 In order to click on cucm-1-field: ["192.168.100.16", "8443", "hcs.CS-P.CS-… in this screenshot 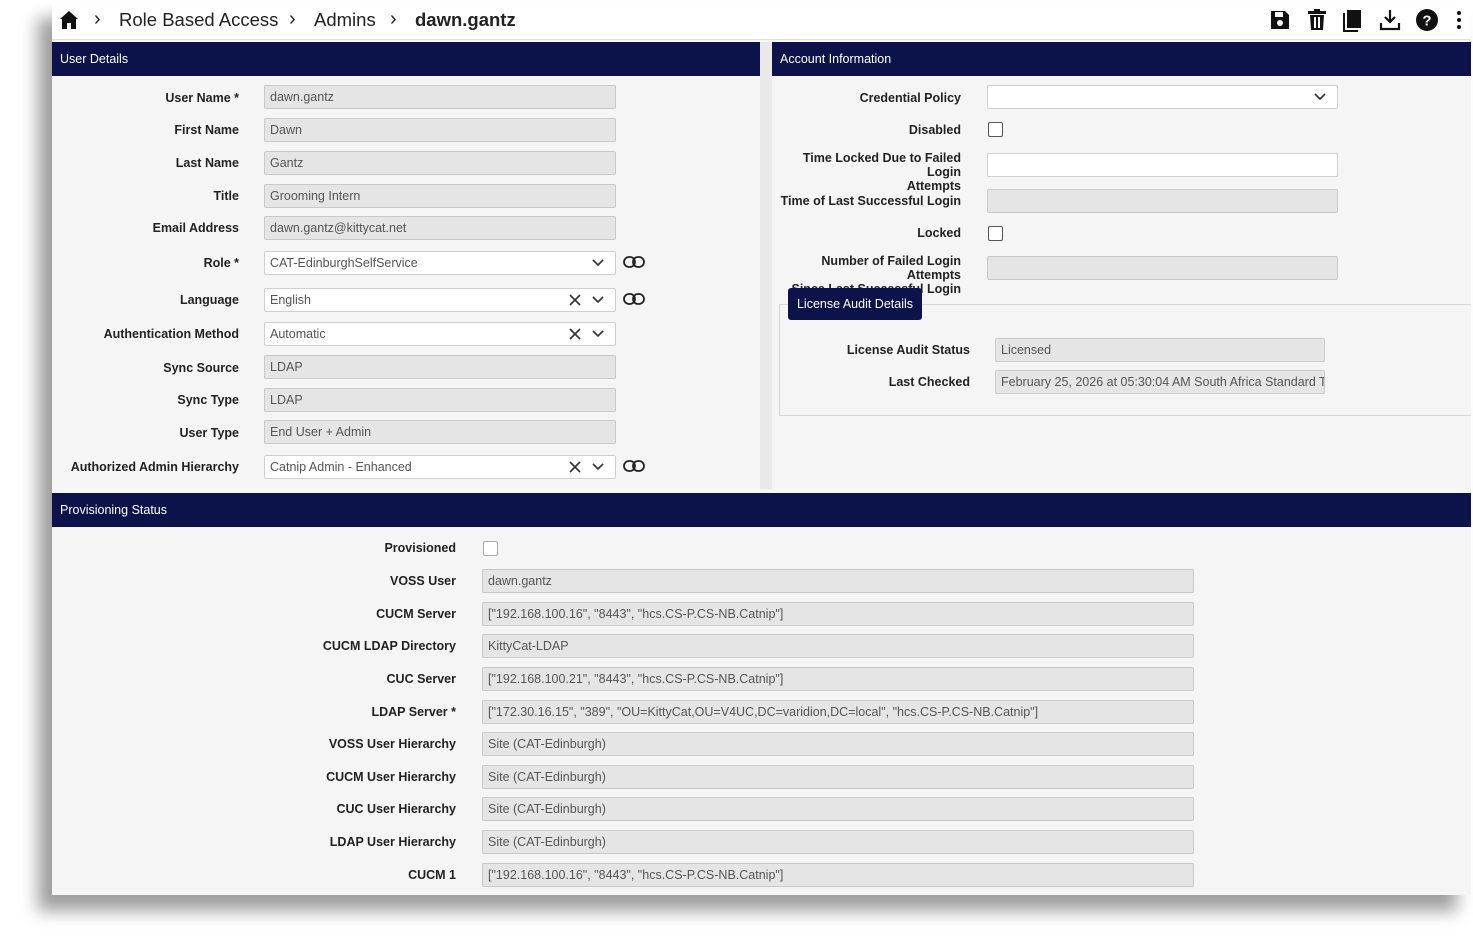, I will do `click(838, 875)`.